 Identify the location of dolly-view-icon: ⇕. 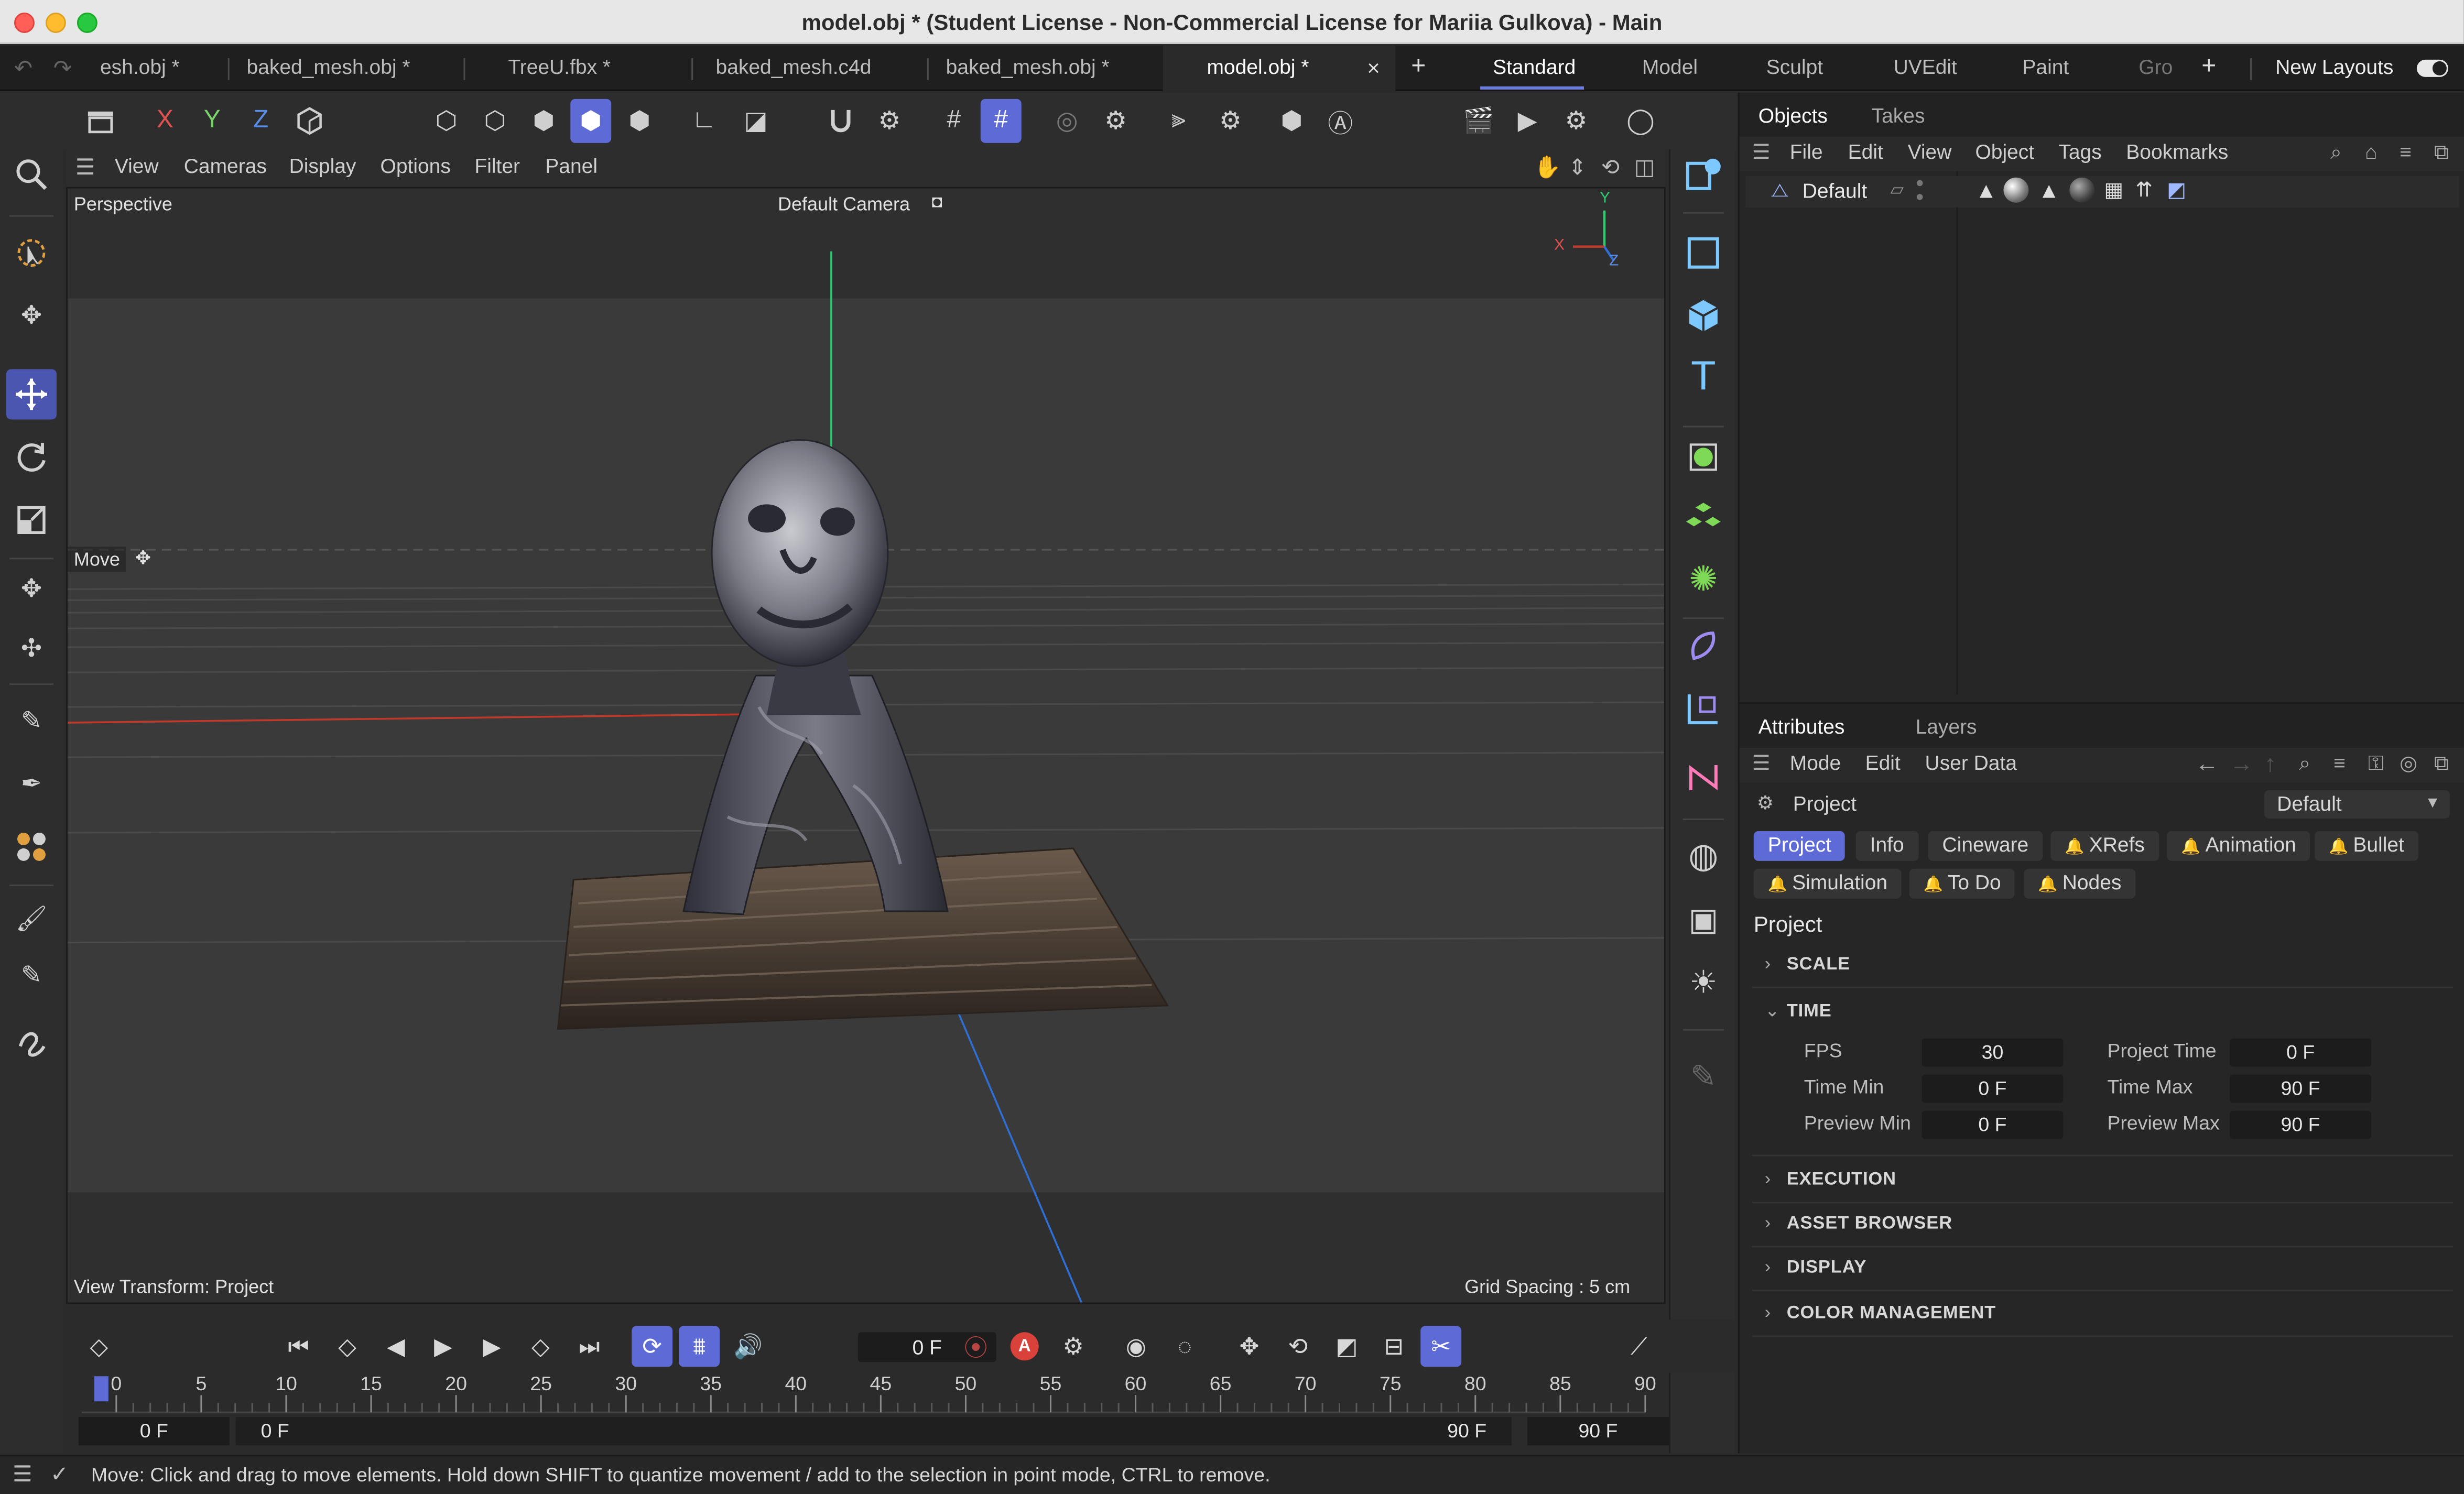
(1577, 167).